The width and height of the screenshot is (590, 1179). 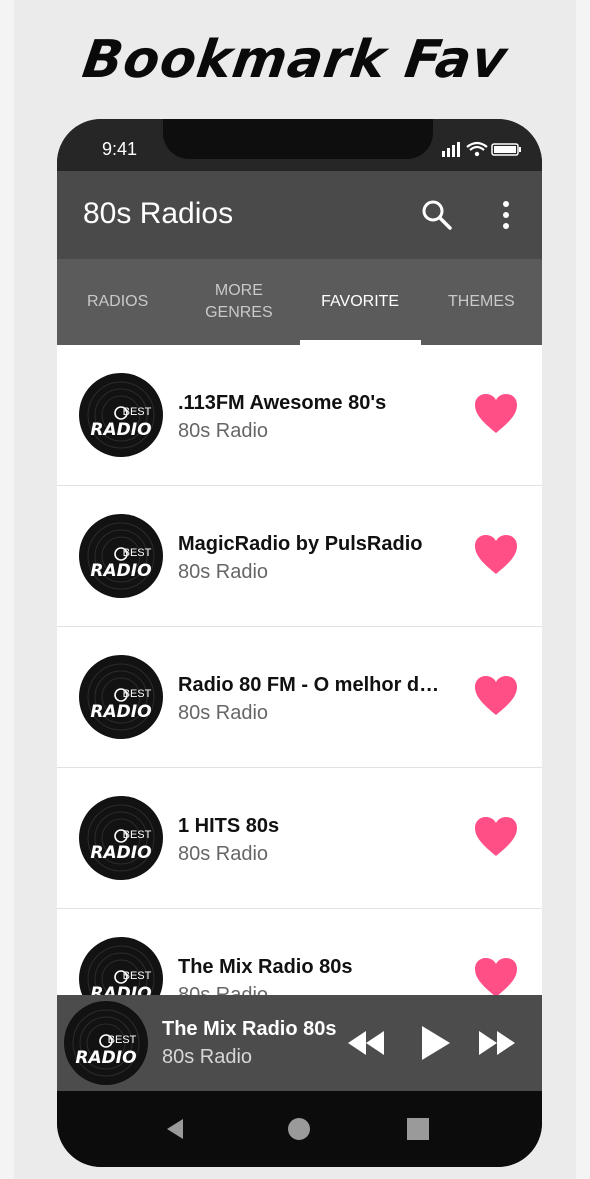 I want to click on background-strip-right, so click(x=583, y=589).